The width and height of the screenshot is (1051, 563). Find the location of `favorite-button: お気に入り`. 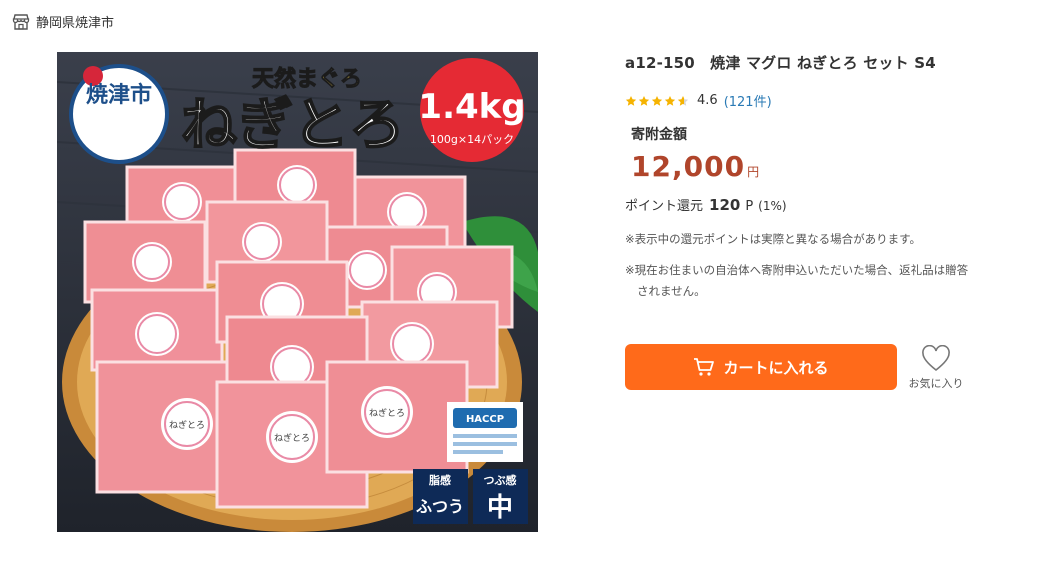

favorite-button: お気に入り is located at coordinates (936, 368).